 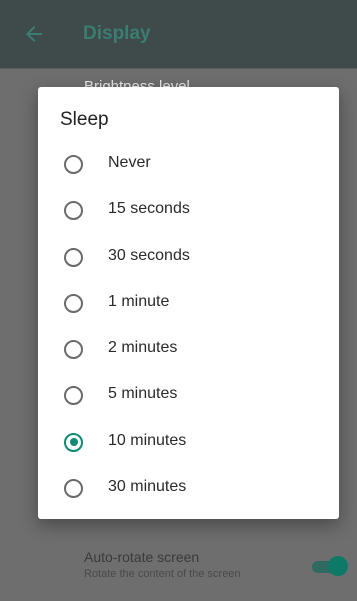 What do you see at coordinates (188, 488) in the screenshot?
I see `sleep-option-30-minutes: 30 minutes` at bounding box center [188, 488].